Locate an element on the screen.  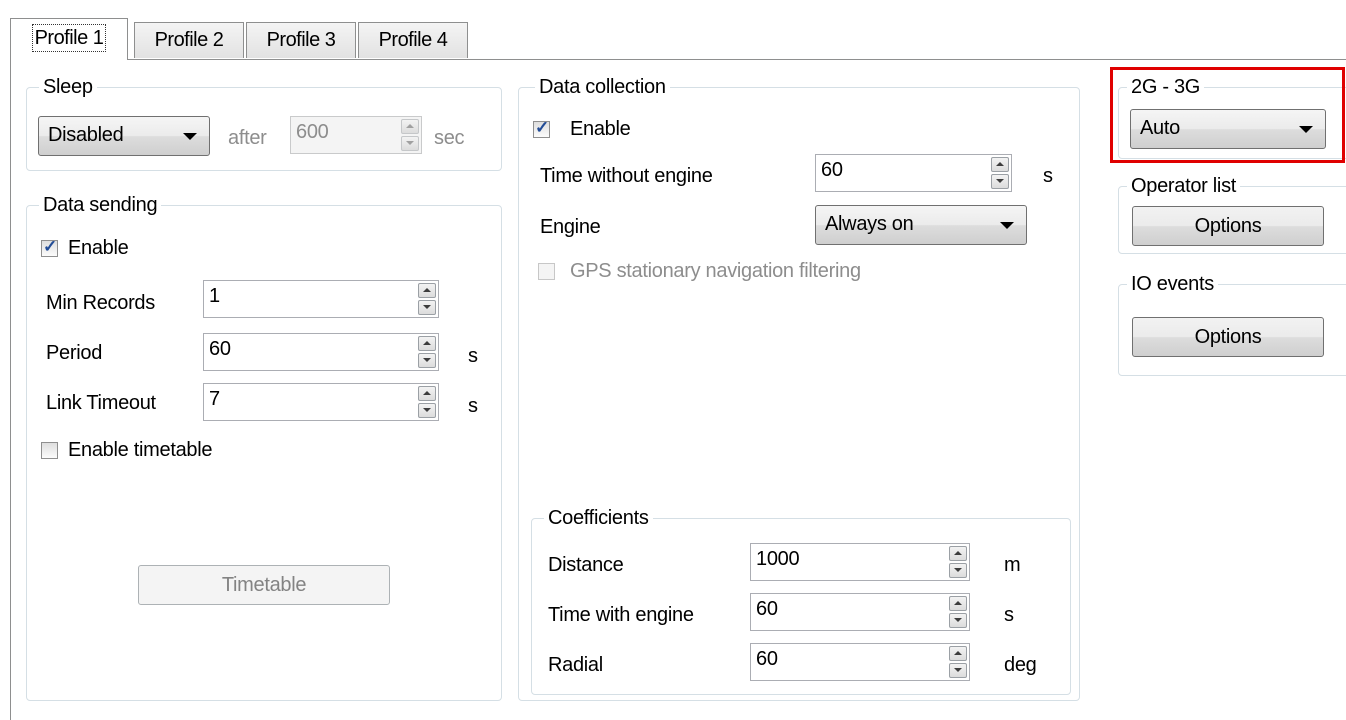
engine-value: Always on is located at coordinates (869, 224).